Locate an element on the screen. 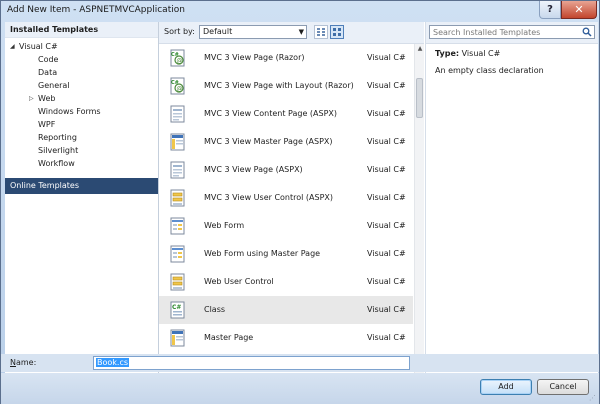  template-row: Master Page Visual C# is located at coordinates (286, 338).